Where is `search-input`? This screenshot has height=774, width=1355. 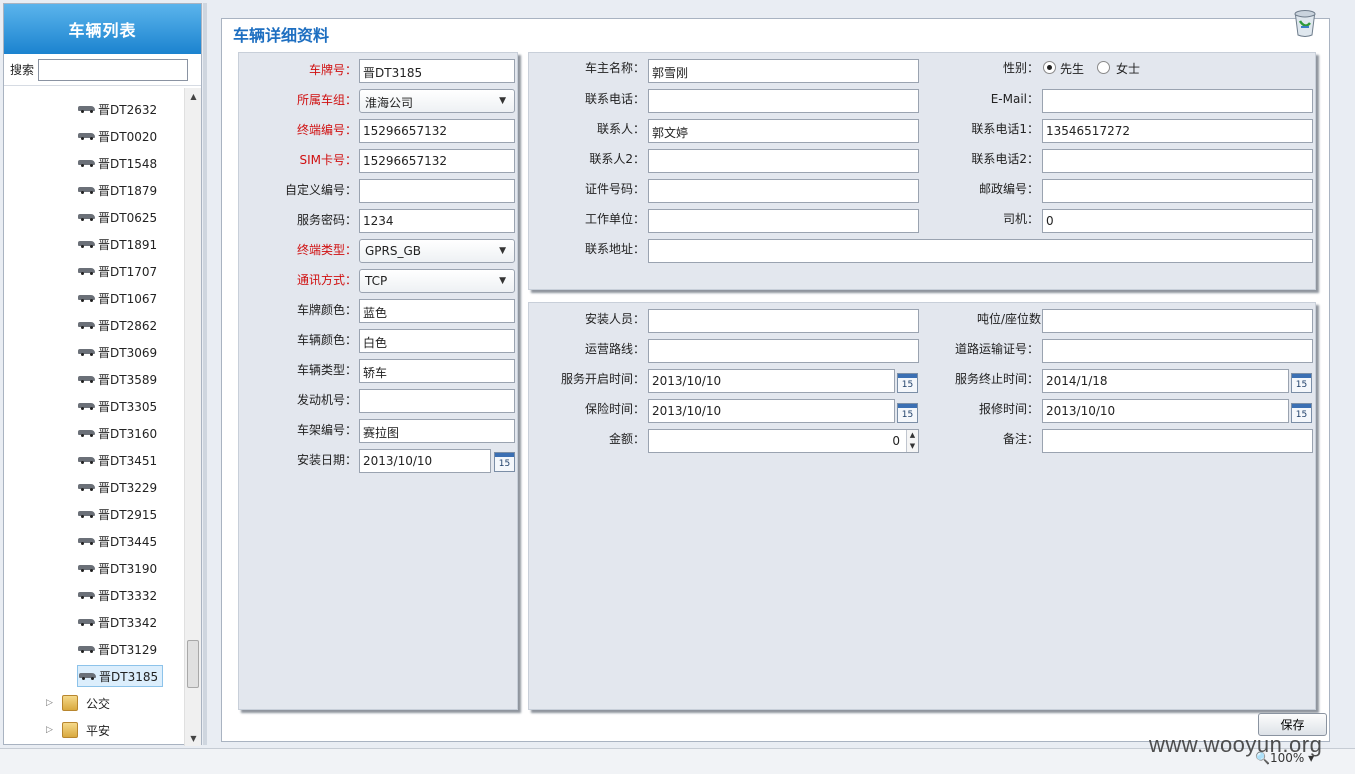 search-input is located at coordinates (113, 69).